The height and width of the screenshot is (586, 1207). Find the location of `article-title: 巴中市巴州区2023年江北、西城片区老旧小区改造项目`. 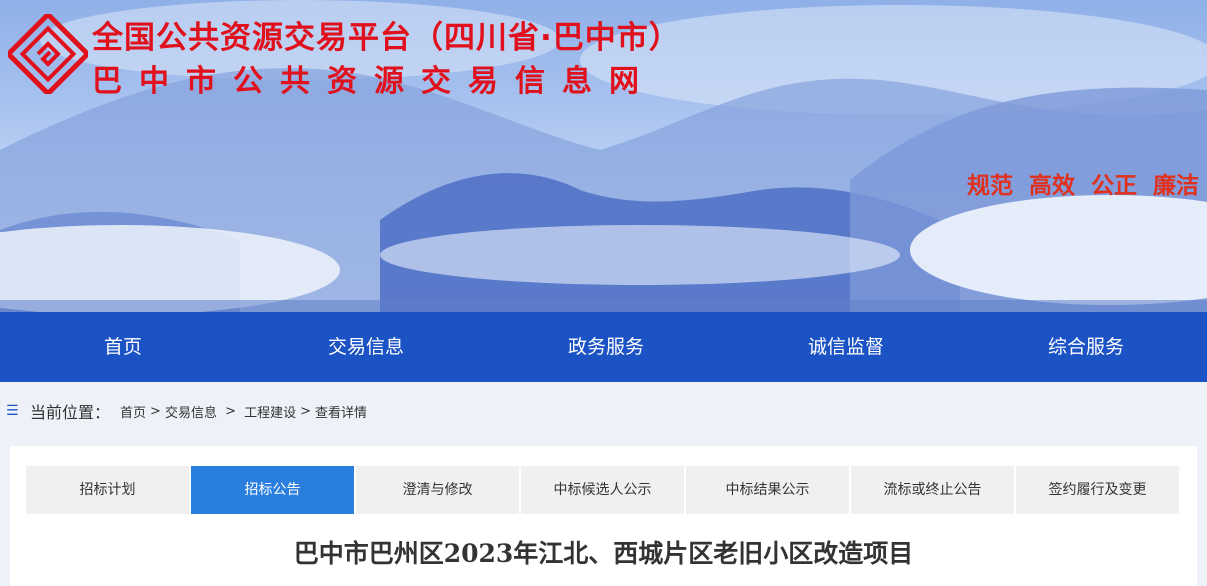

article-title: 巴中市巴州区2023年江北、西城片区老旧小区改造项目 is located at coordinates (603, 553).